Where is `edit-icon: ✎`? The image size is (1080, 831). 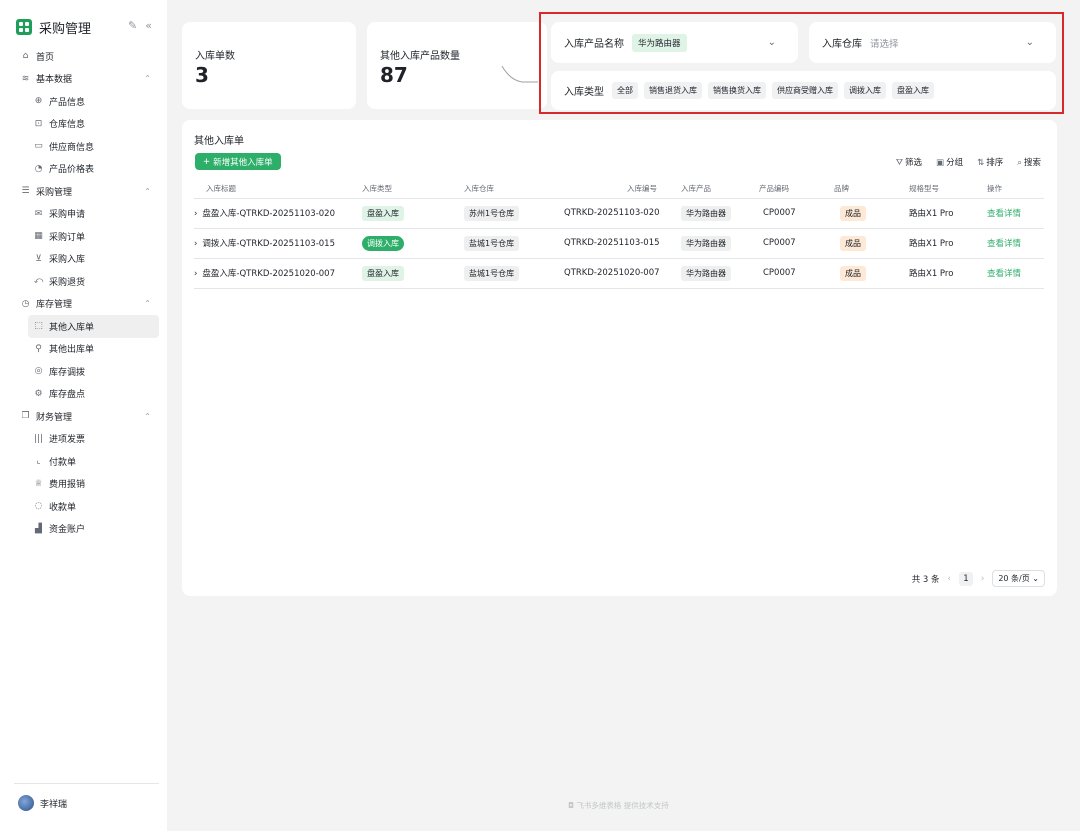
edit-icon: ✎ is located at coordinates (132, 25).